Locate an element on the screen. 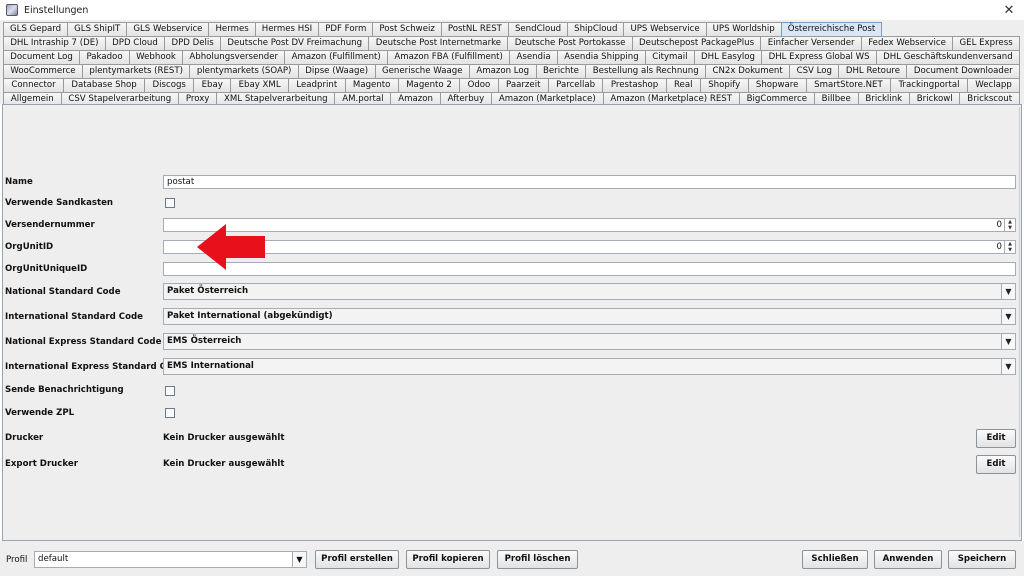  tab-row2-5: Deutsche Post Portokasse is located at coordinates (570, 43).